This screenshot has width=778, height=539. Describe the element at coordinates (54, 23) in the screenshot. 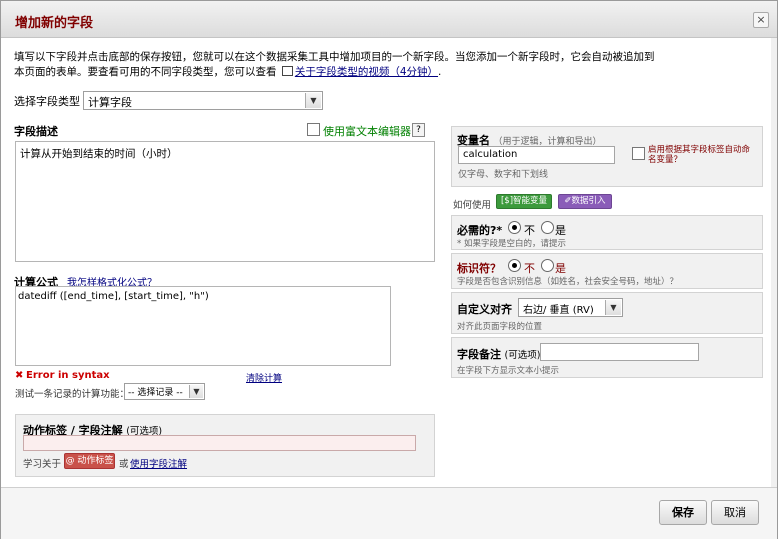

I see `dialog-title: 增加新的字段` at that location.